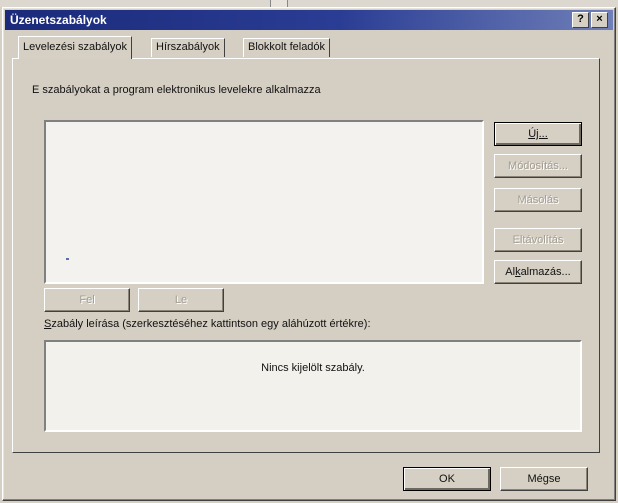 The image size is (618, 503). I want to click on close-button: ×, so click(599, 20).